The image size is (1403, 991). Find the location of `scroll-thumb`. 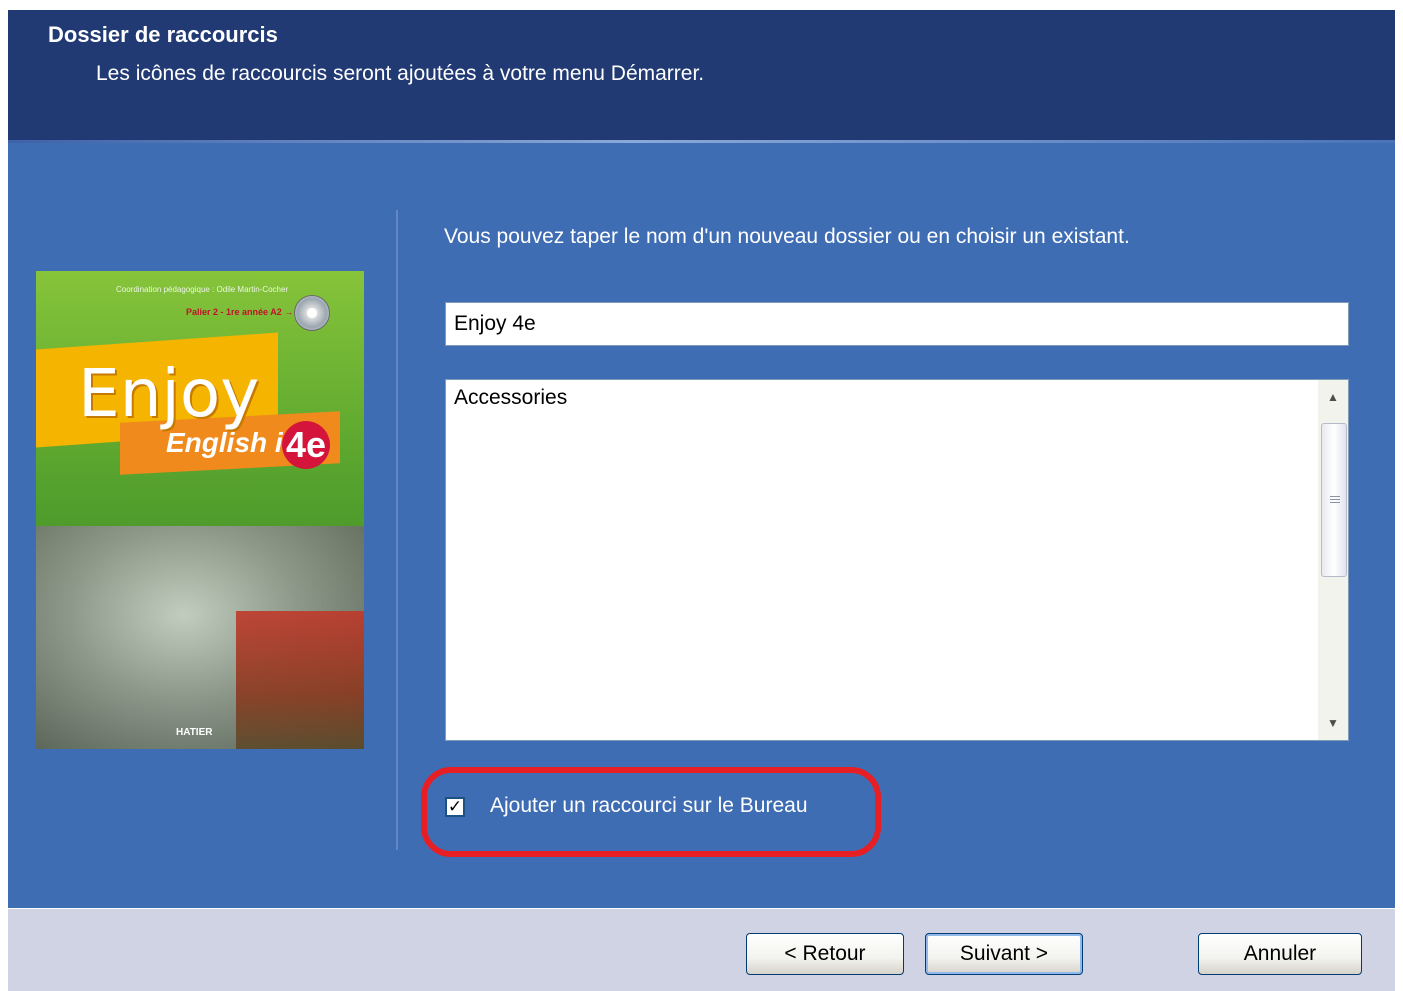

scroll-thumb is located at coordinates (1334, 500).